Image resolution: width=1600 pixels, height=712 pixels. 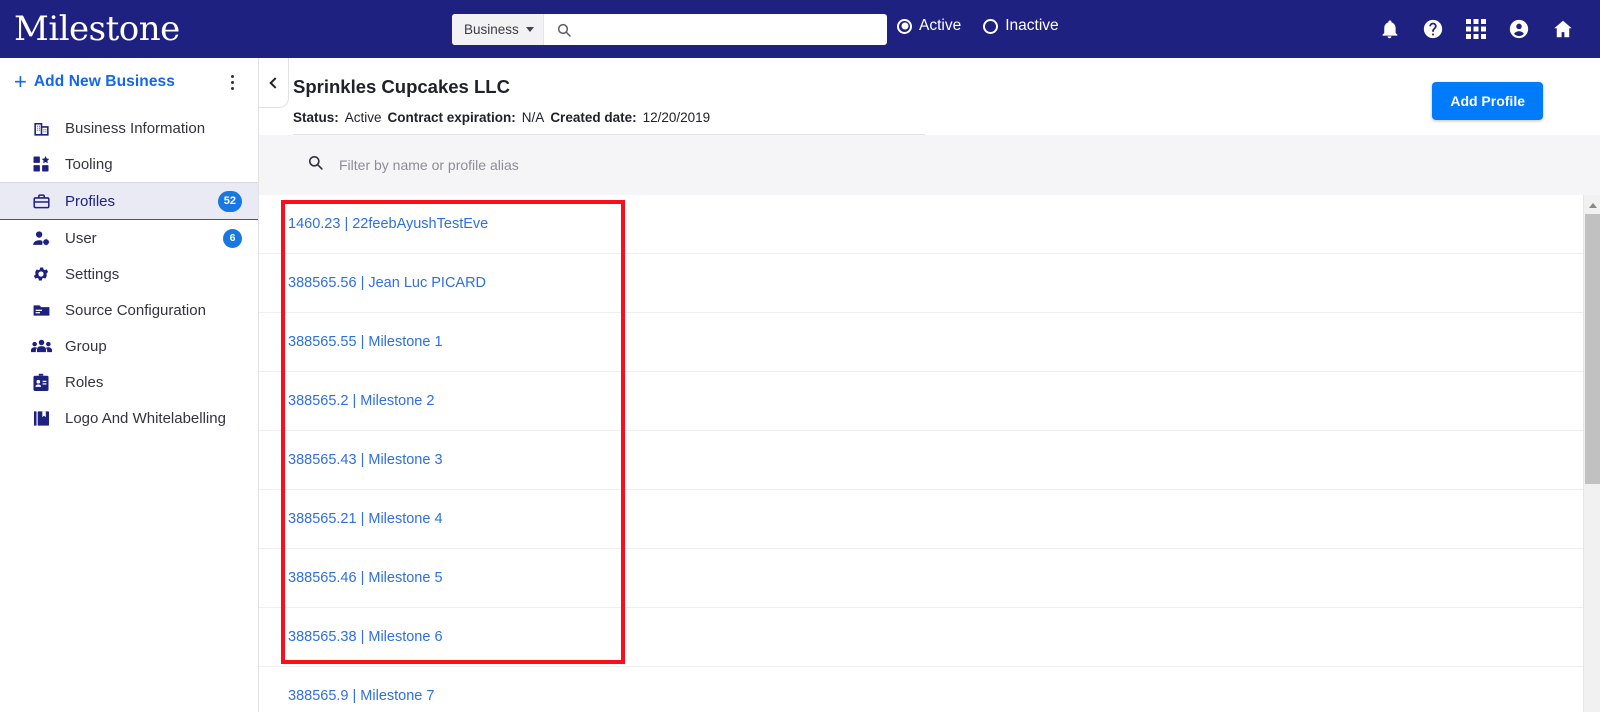 I want to click on tools-grid-icon, so click(x=41, y=164).